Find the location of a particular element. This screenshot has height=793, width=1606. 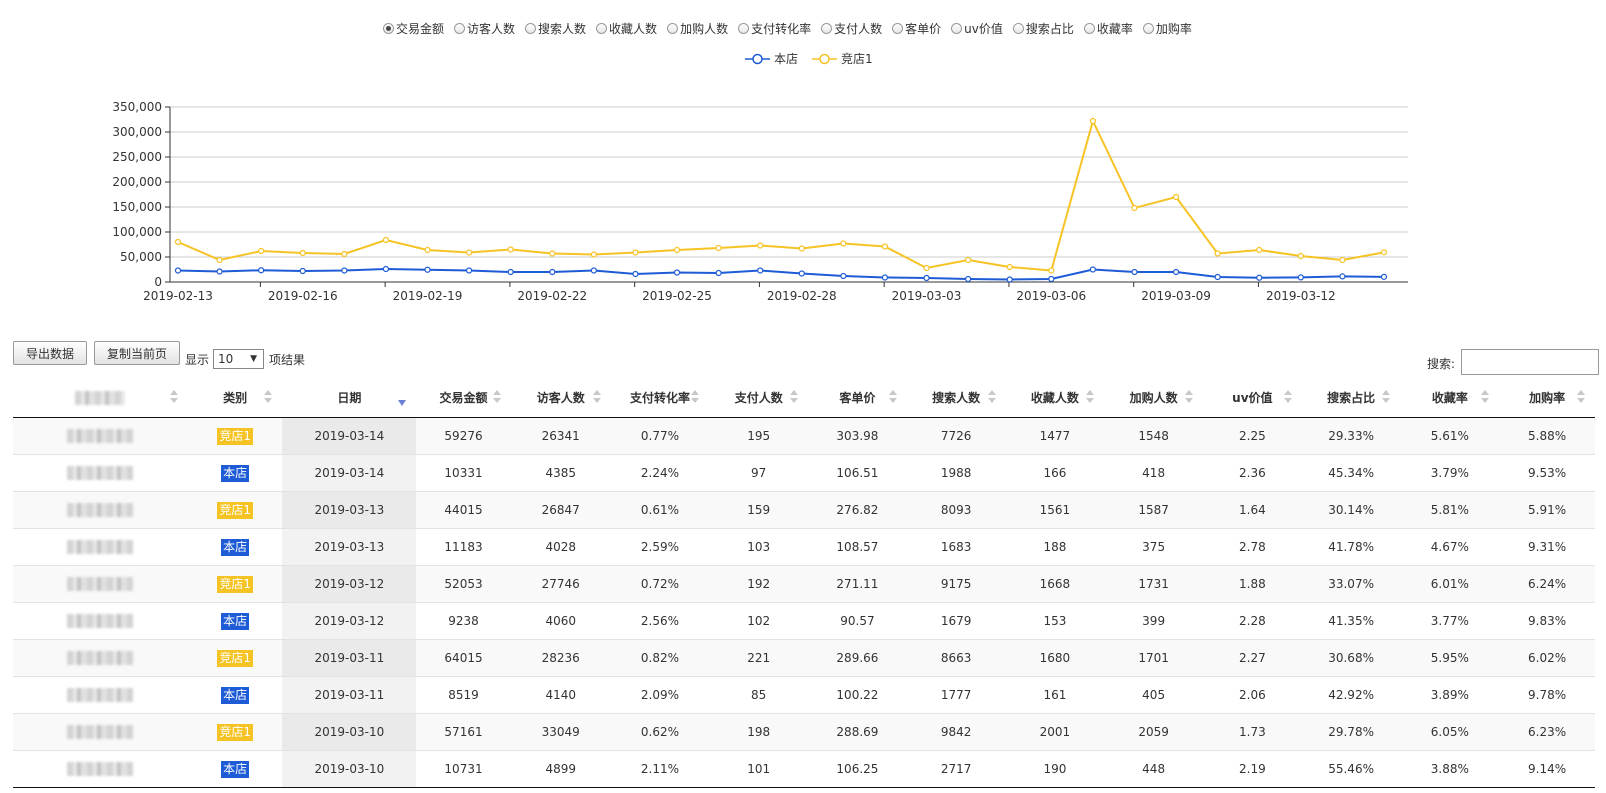

x-tick-label: 2019-02-19 is located at coordinates (428, 296).